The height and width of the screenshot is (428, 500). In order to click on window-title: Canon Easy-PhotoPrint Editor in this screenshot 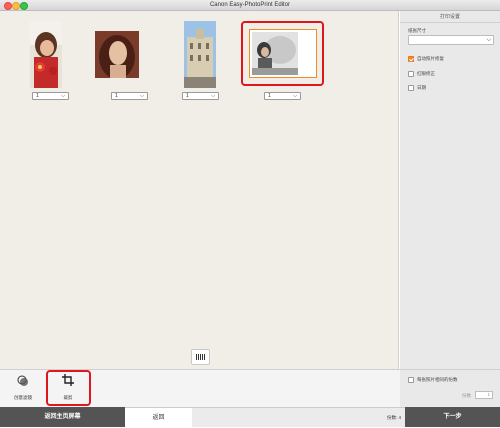, I will do `click(250, 5)`.